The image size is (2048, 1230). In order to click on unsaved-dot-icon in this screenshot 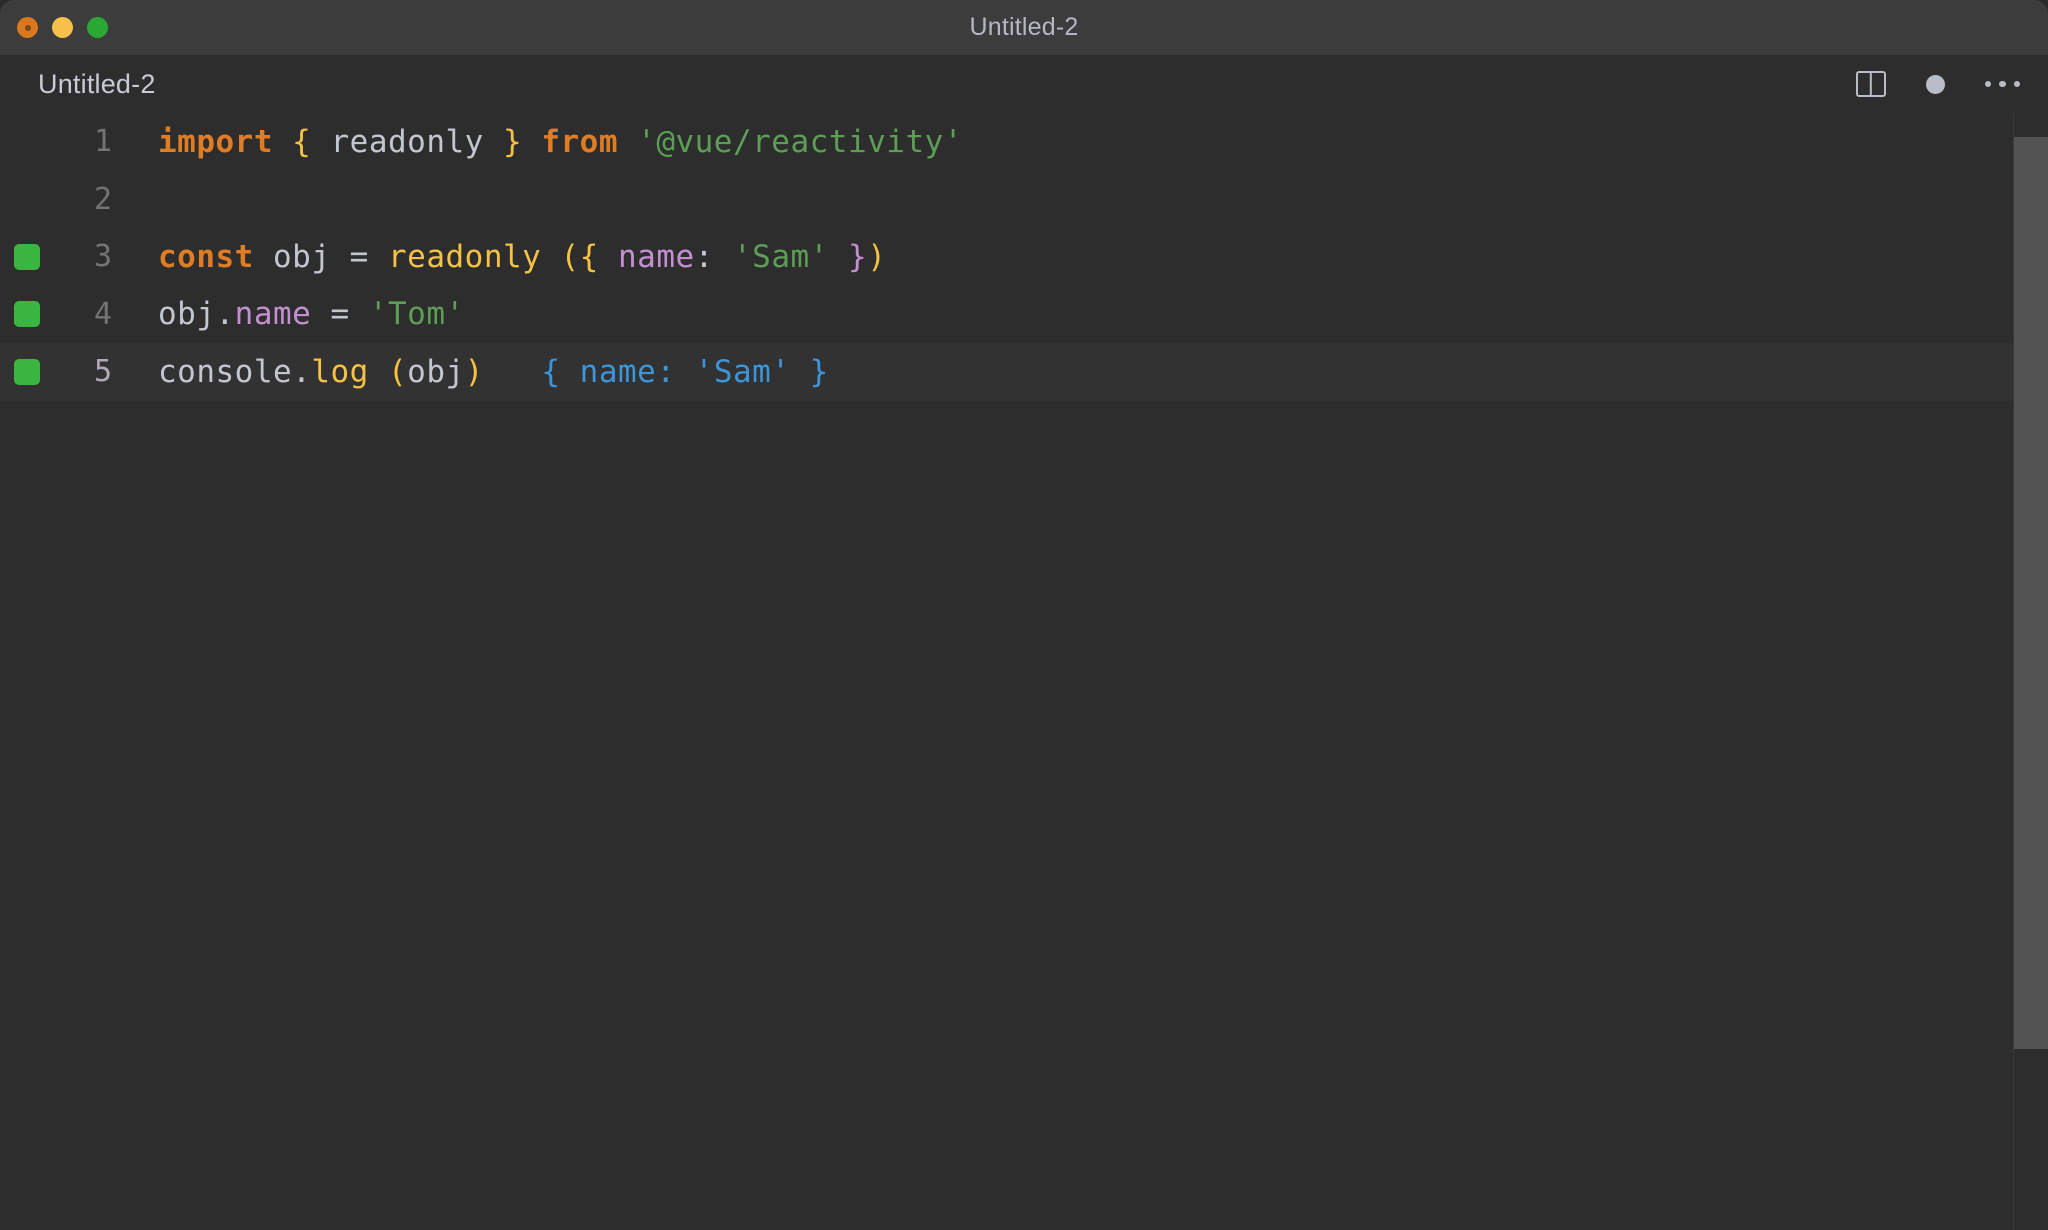, I will do `click(1935, 84)`.